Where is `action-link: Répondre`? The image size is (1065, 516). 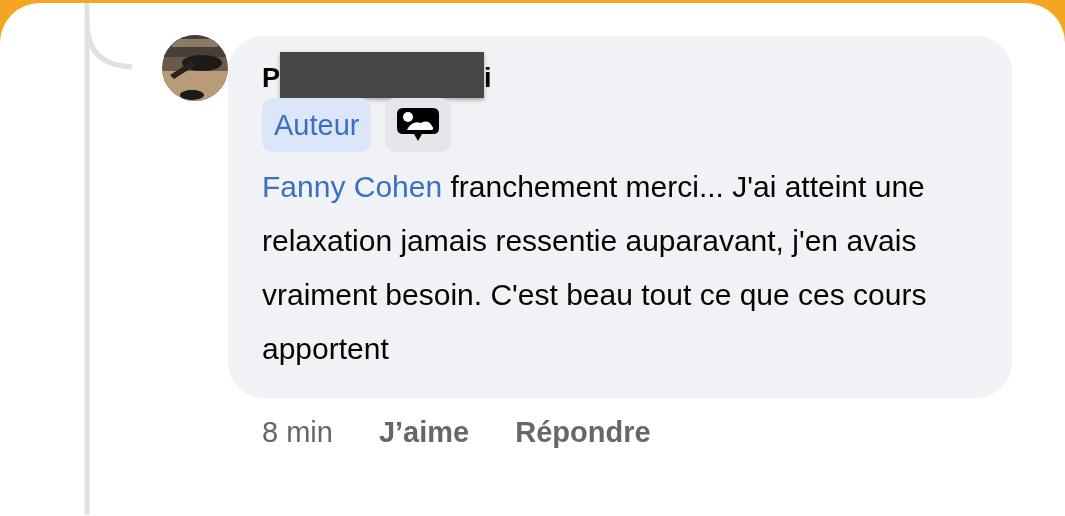
action-link: Répondre is located at coordinates (583, 432).